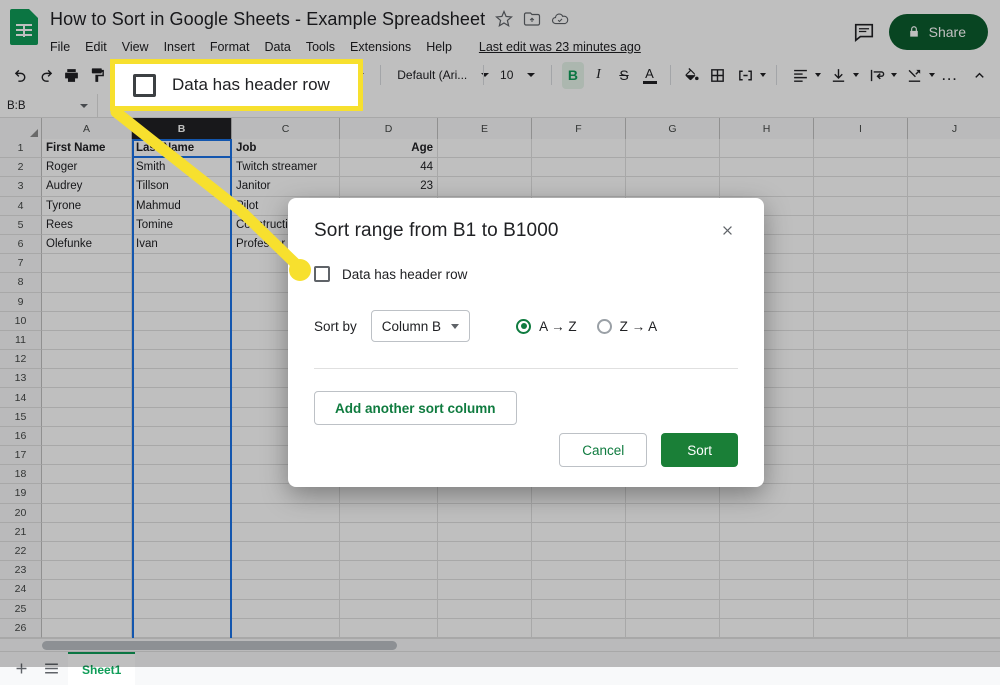 This screenshot has height=686, width=1000. What do you see at coordinates (603, 450) in the screenshot?
I see `cancel-button: Cancel` at bounding box center [603, 450].